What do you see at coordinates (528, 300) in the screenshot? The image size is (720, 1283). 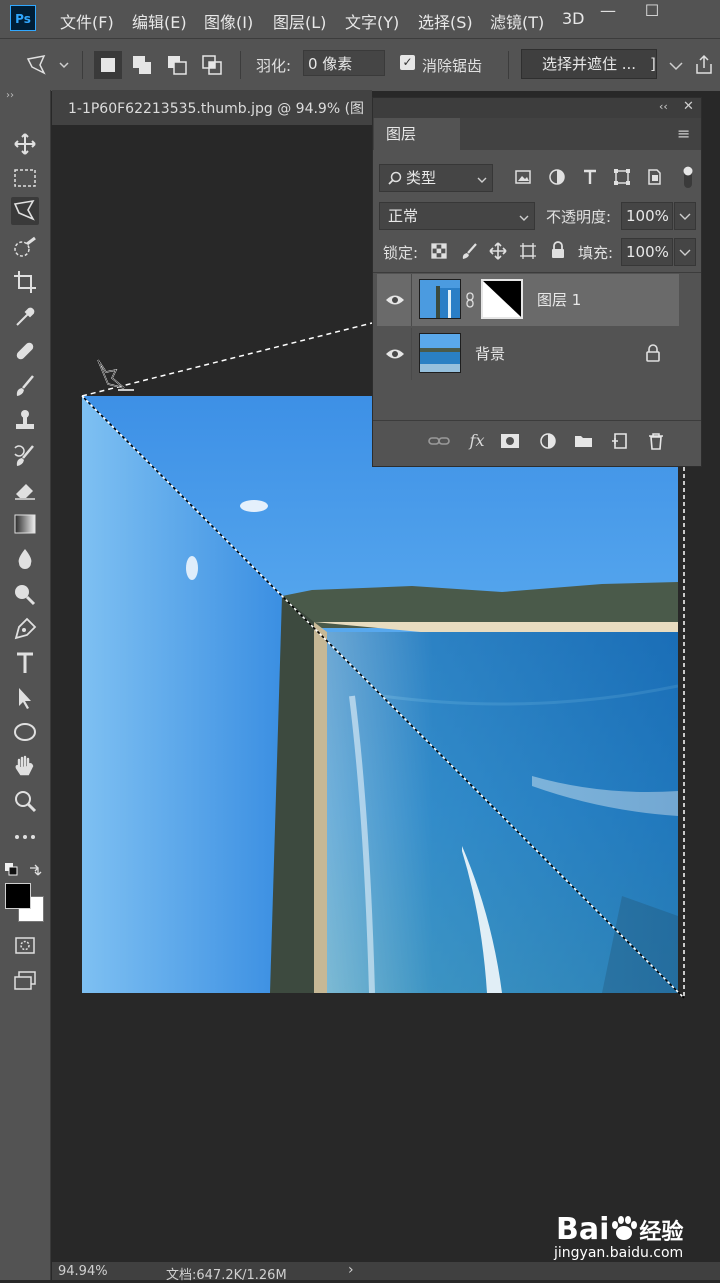 I see `layer-row-layer1: 图层 1` at bounding box center [528, 300].